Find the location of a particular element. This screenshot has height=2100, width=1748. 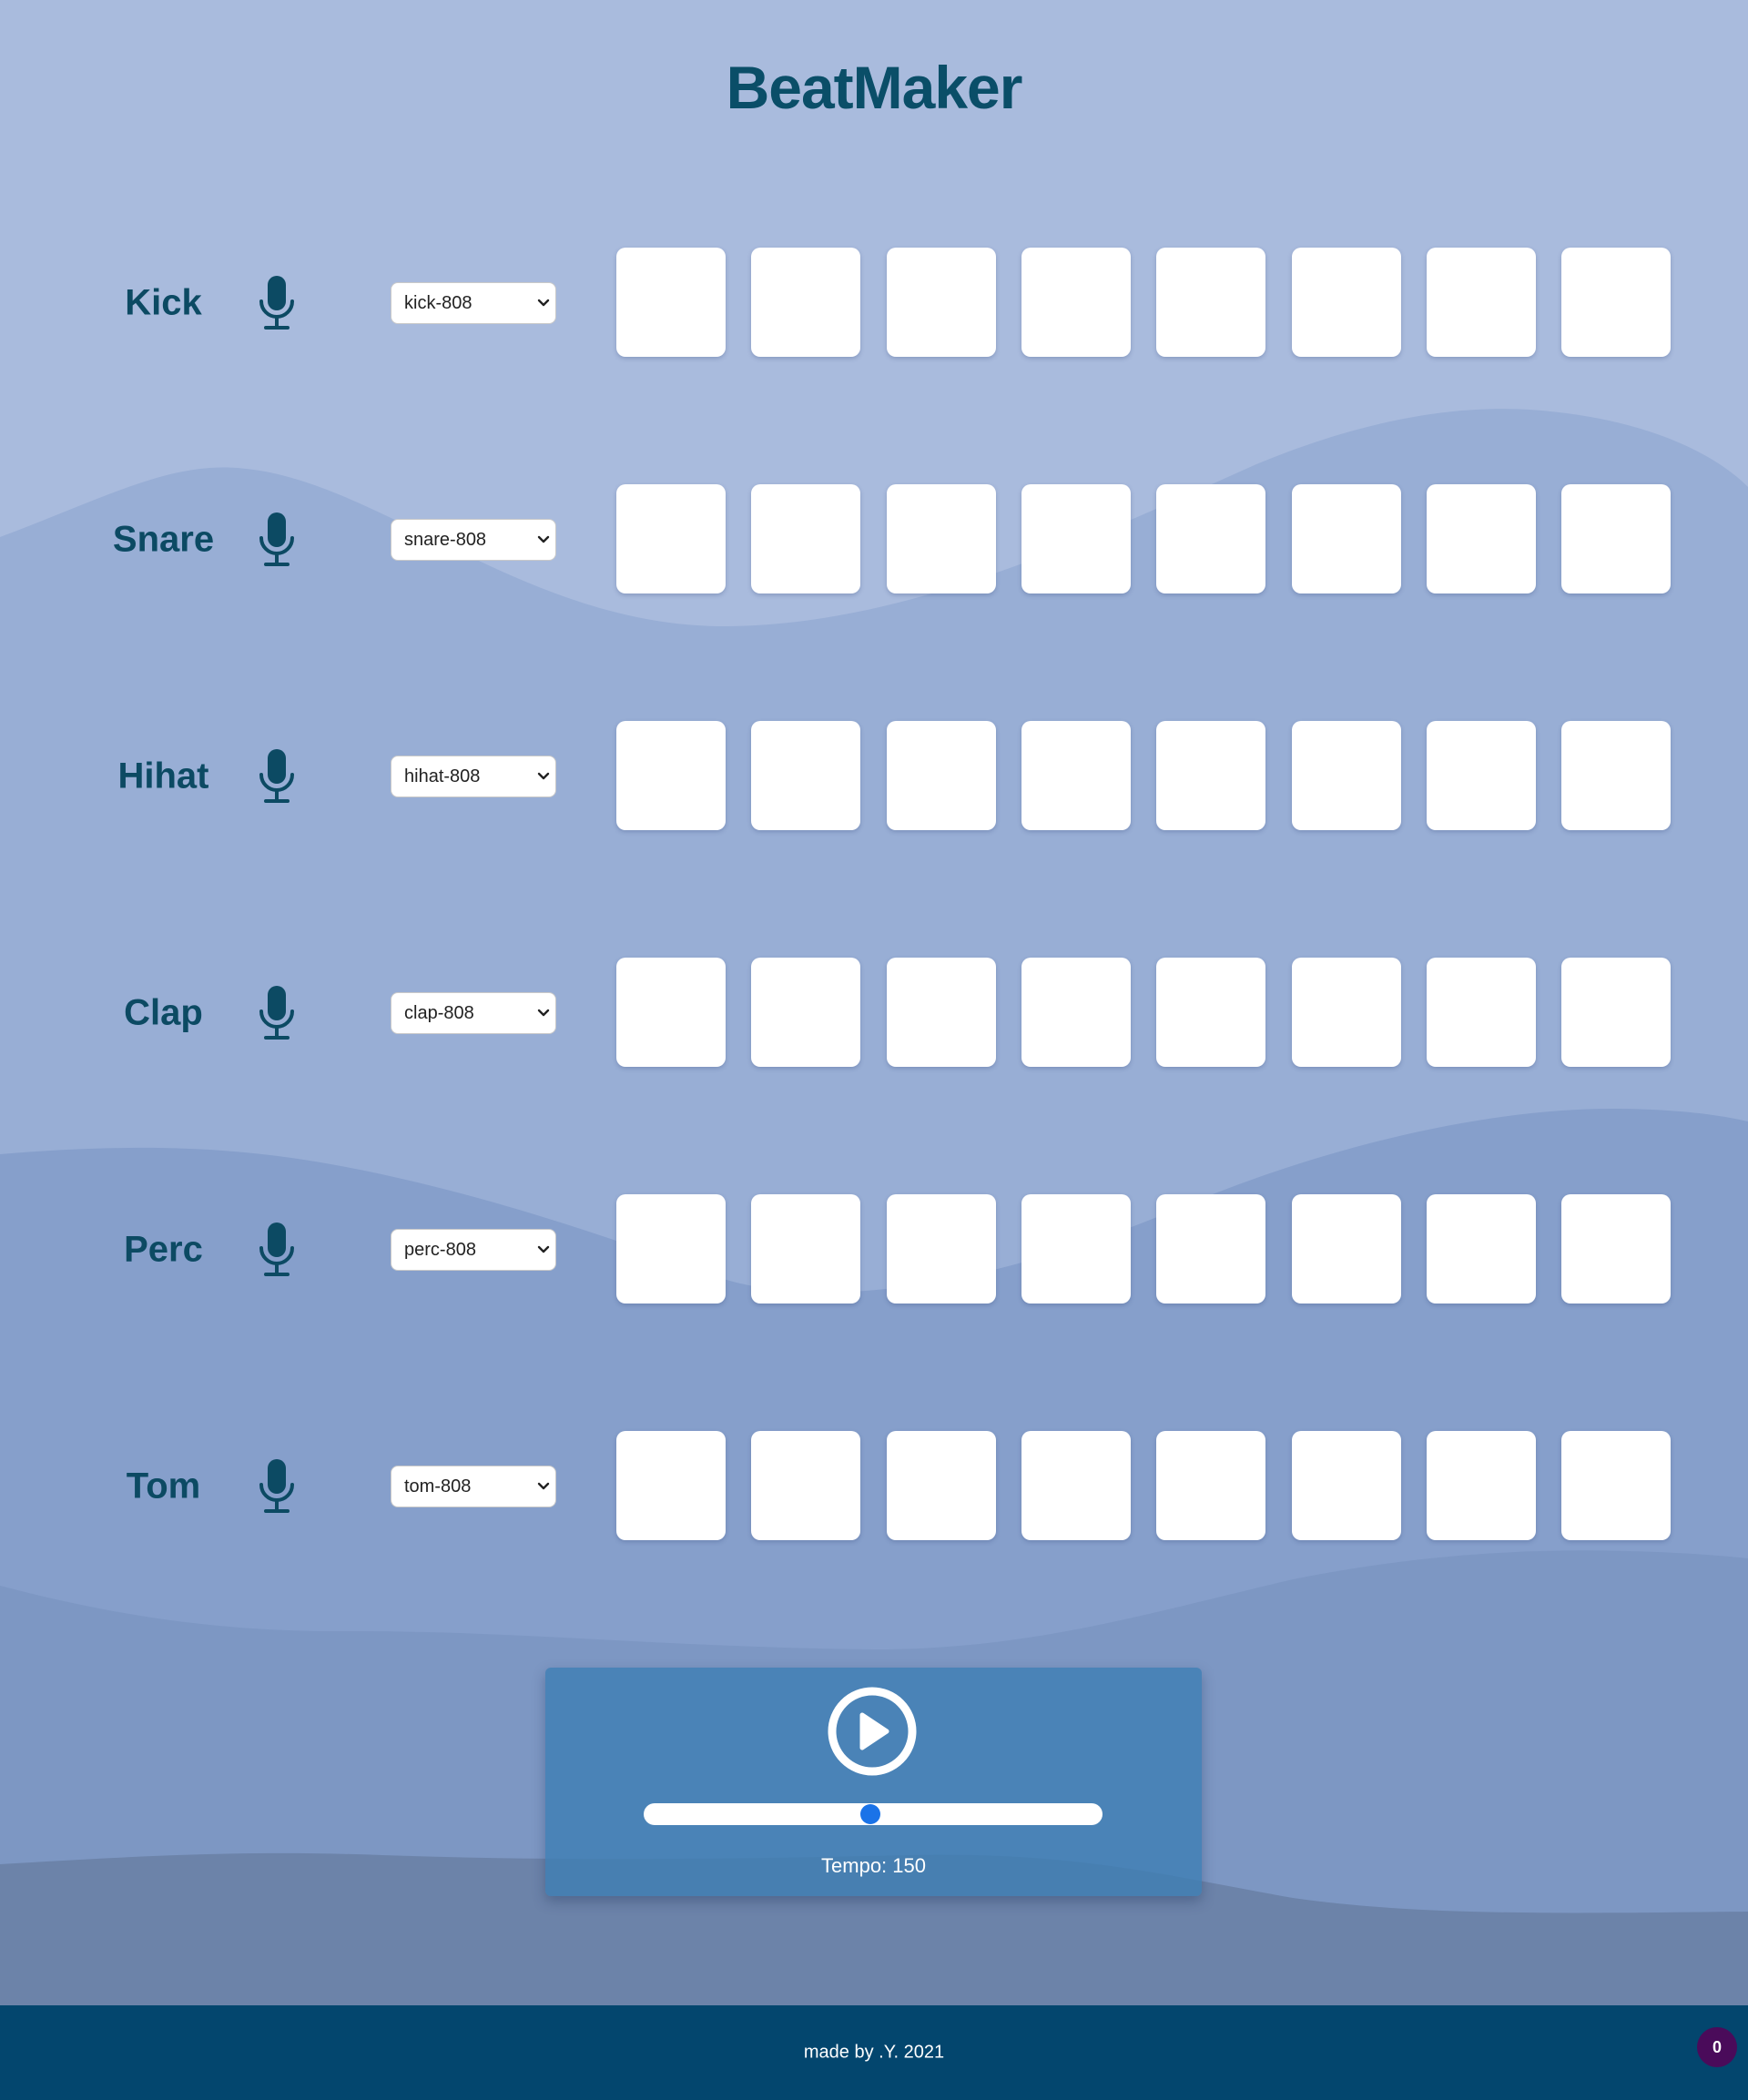

footer: made by .Y. 2021 0 is located at coordinates (874, 2052).